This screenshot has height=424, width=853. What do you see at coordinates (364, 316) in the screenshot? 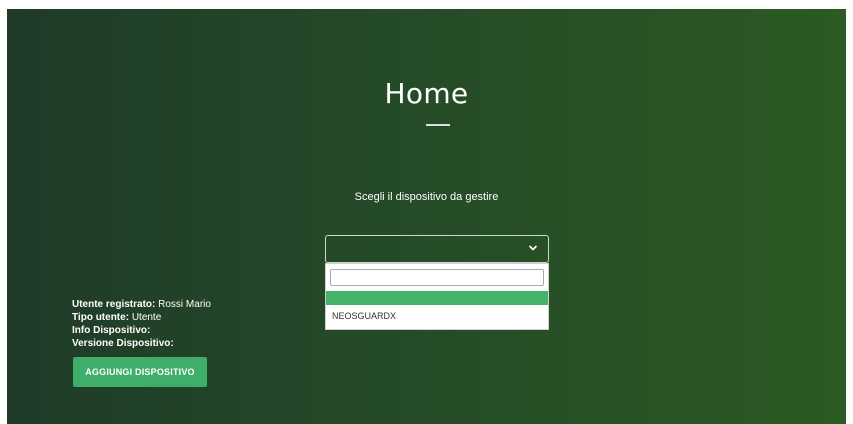
I see `device-option-neosguardx: NEOSGUARDX` at bounding box center [364, 316].